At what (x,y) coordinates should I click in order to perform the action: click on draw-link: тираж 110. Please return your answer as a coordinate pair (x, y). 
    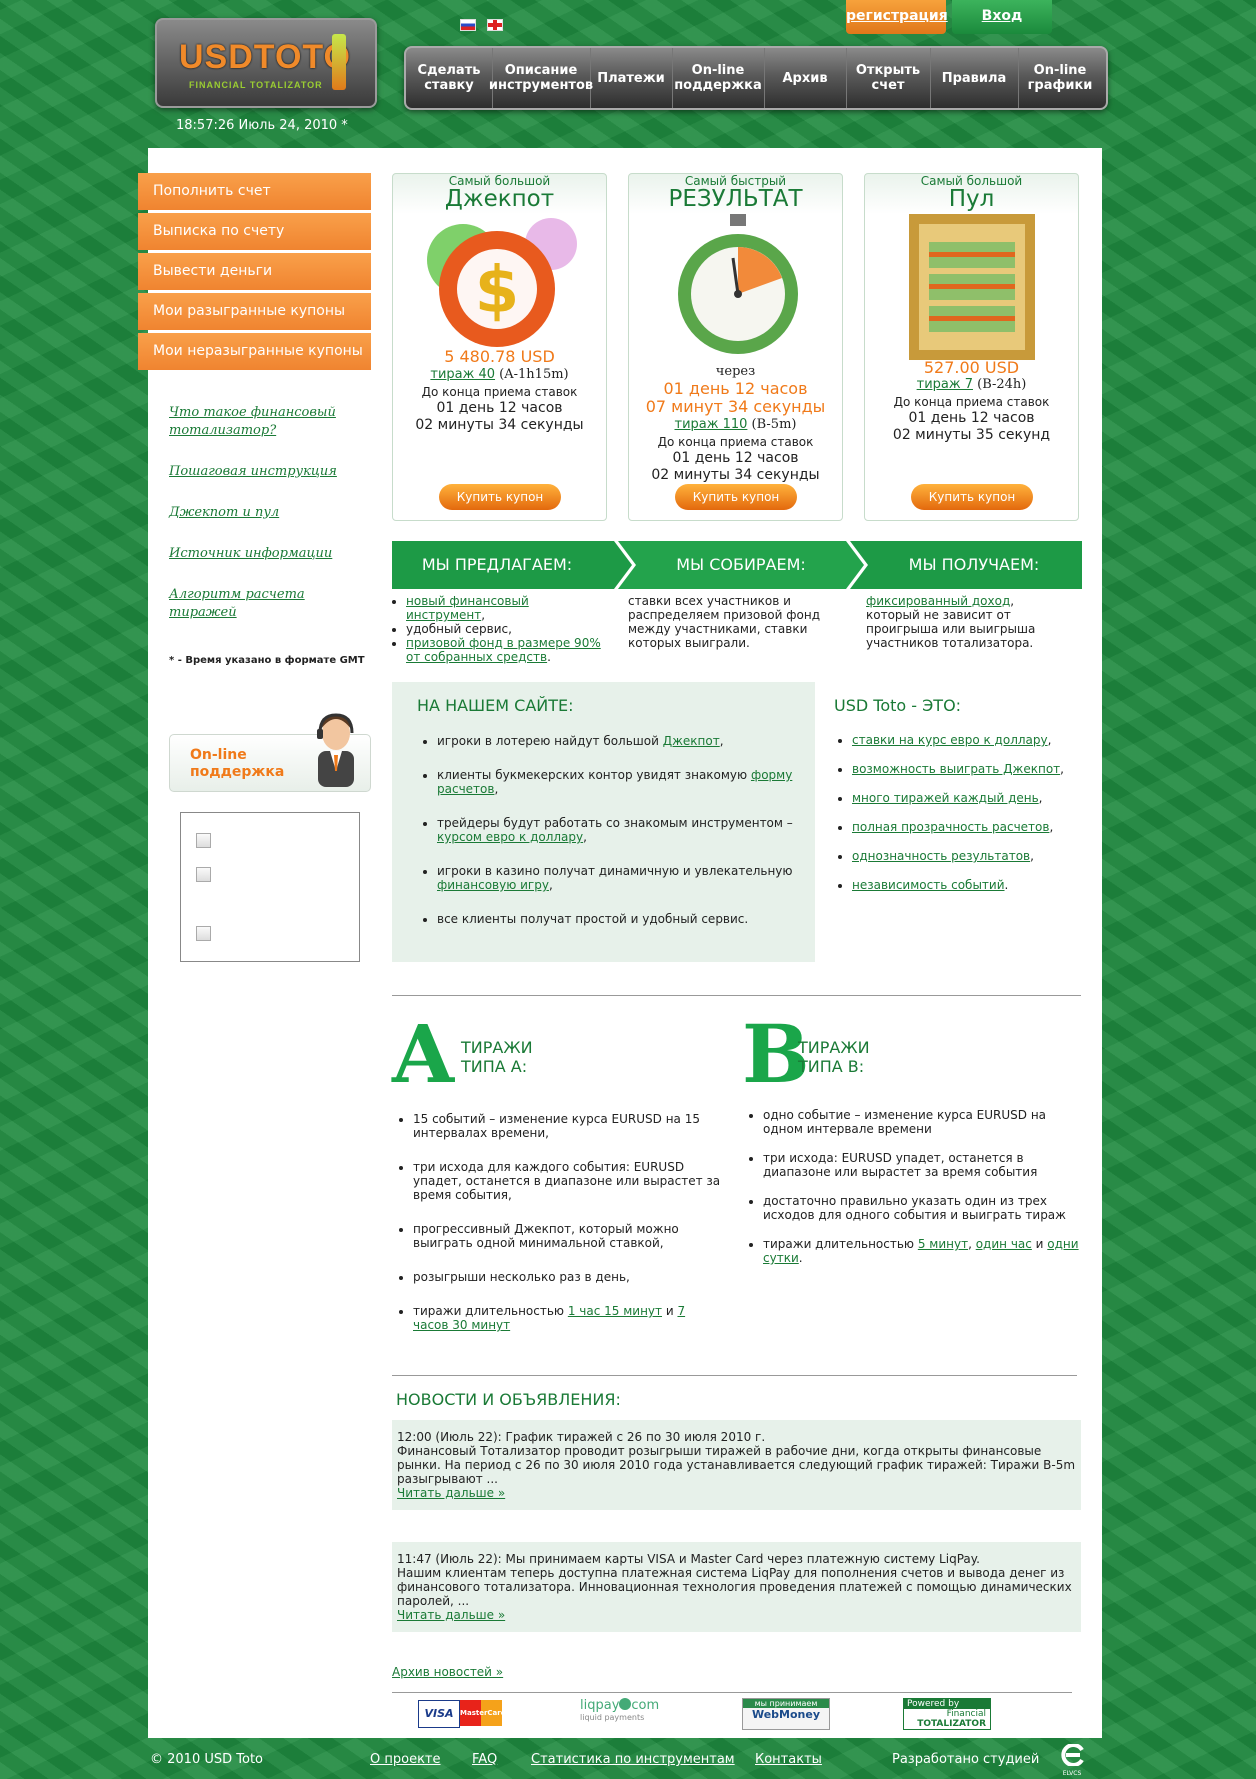
    Looking at the image, I should click on (711, 424).